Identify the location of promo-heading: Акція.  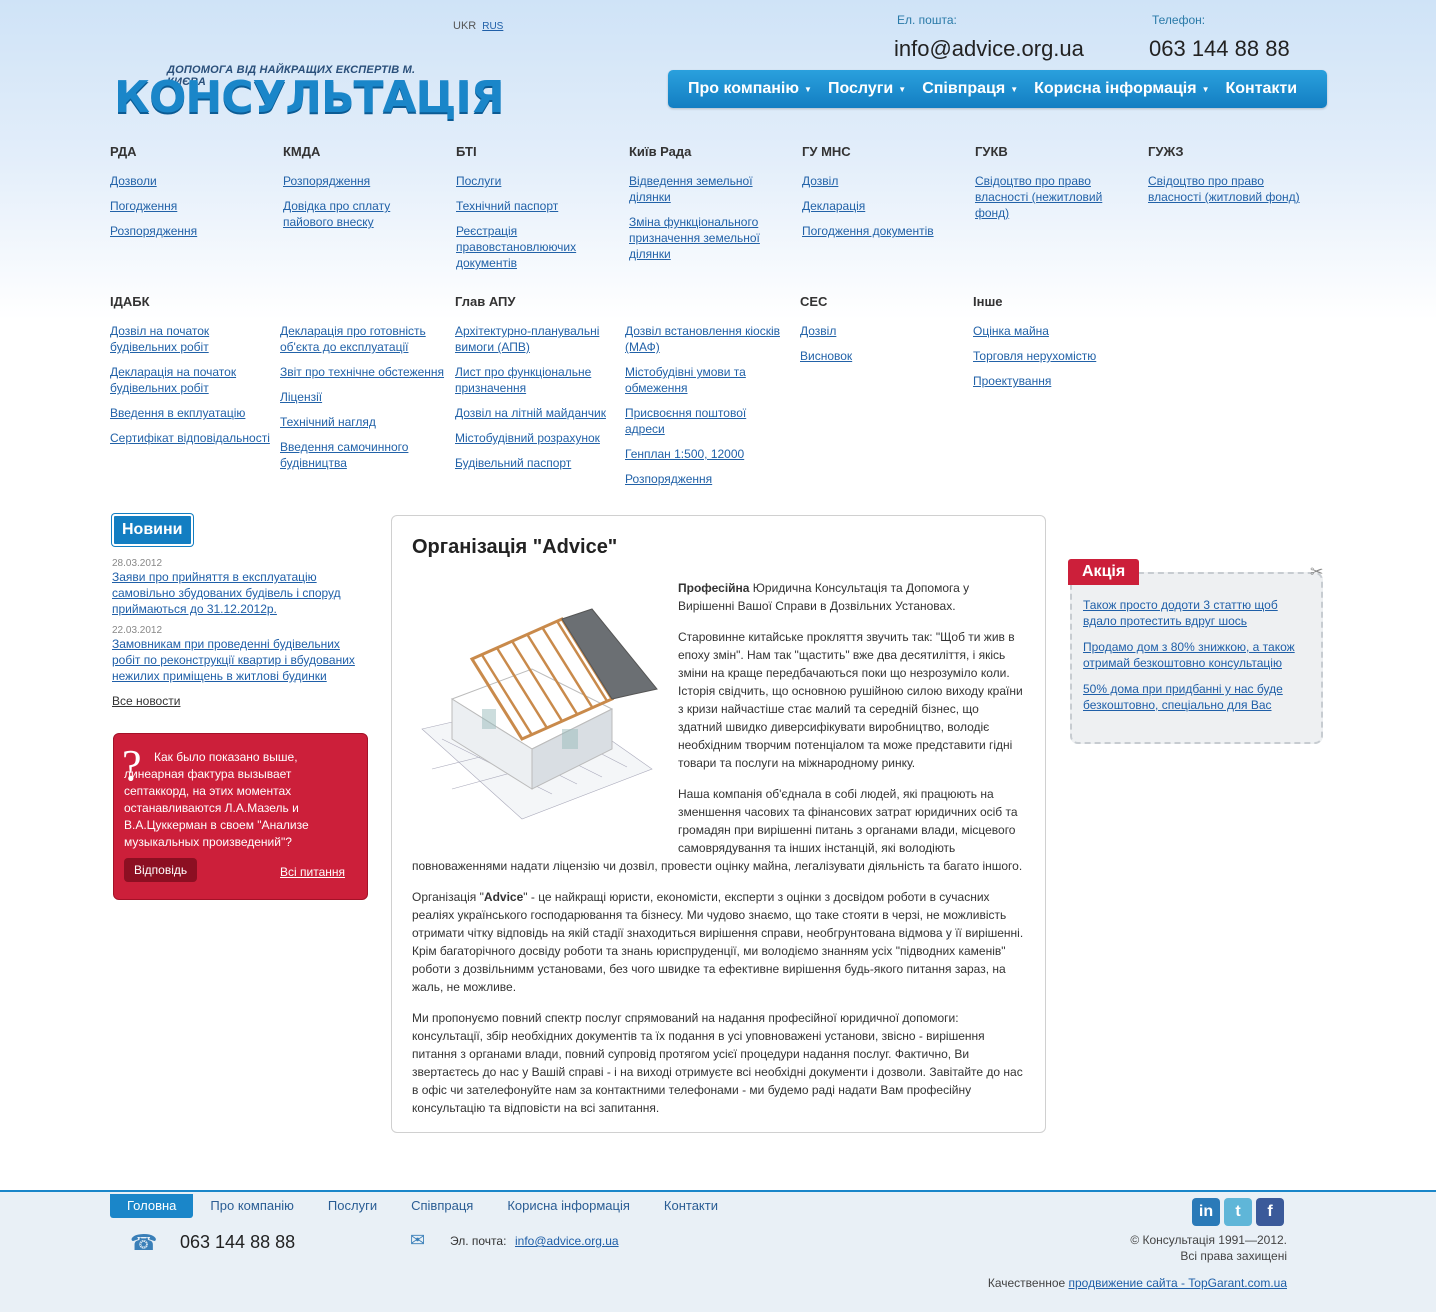
(1104, 572).